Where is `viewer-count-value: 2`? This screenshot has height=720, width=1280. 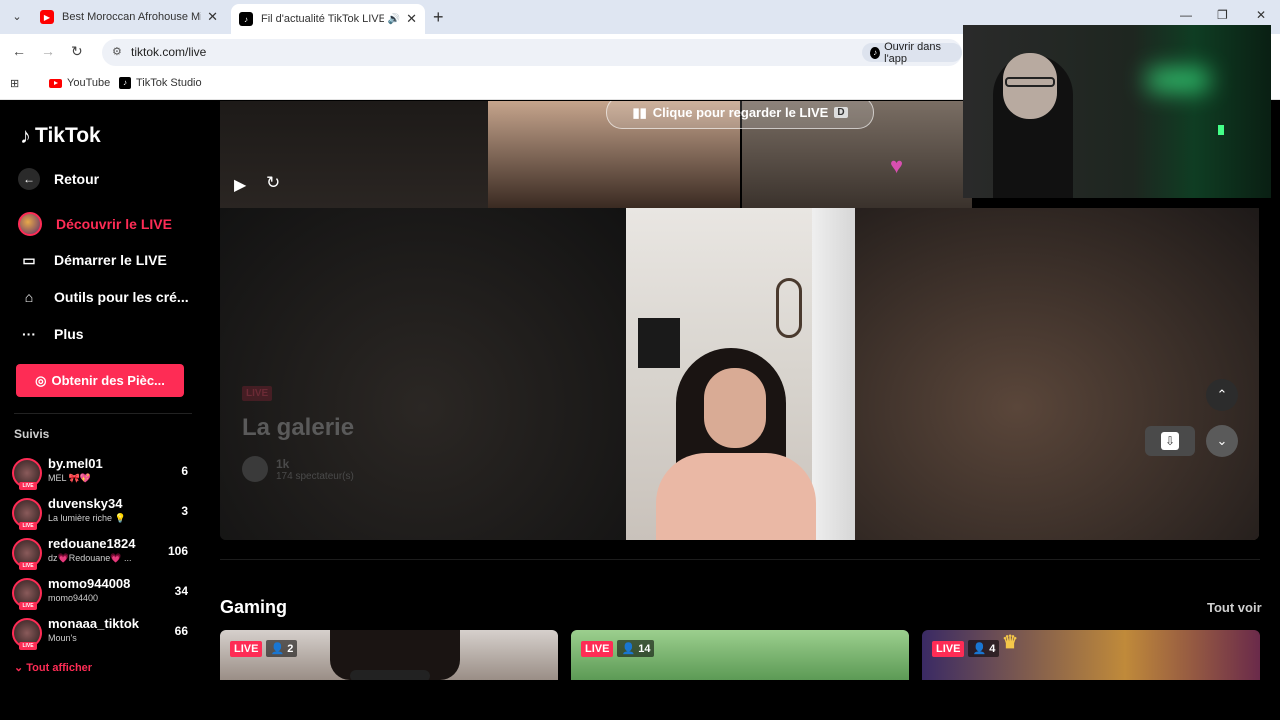 viewer-count-value: 2 is located at coordinates (290, 649).